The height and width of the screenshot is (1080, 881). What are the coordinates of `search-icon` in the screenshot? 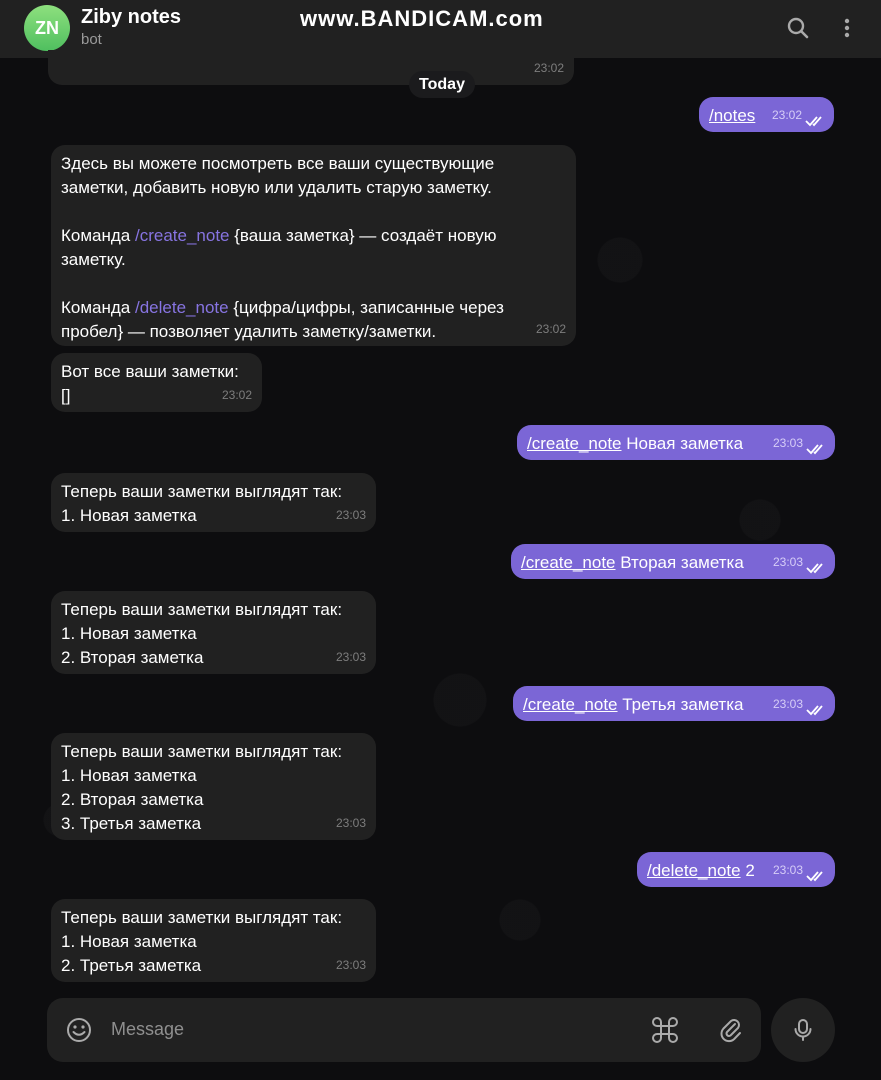 It's located at (798, 28).